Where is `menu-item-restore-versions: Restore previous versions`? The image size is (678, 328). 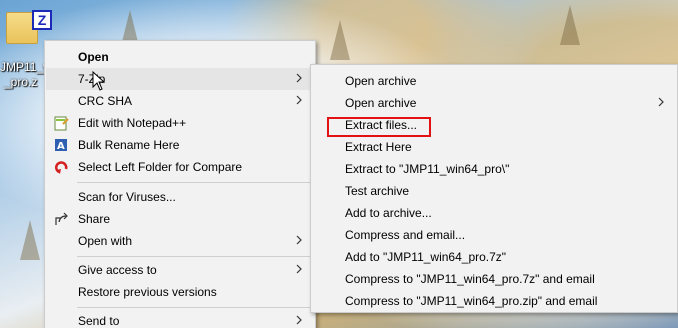
menu-item-restore-versions: Restore previous versions is located at coordinates (180, 292).